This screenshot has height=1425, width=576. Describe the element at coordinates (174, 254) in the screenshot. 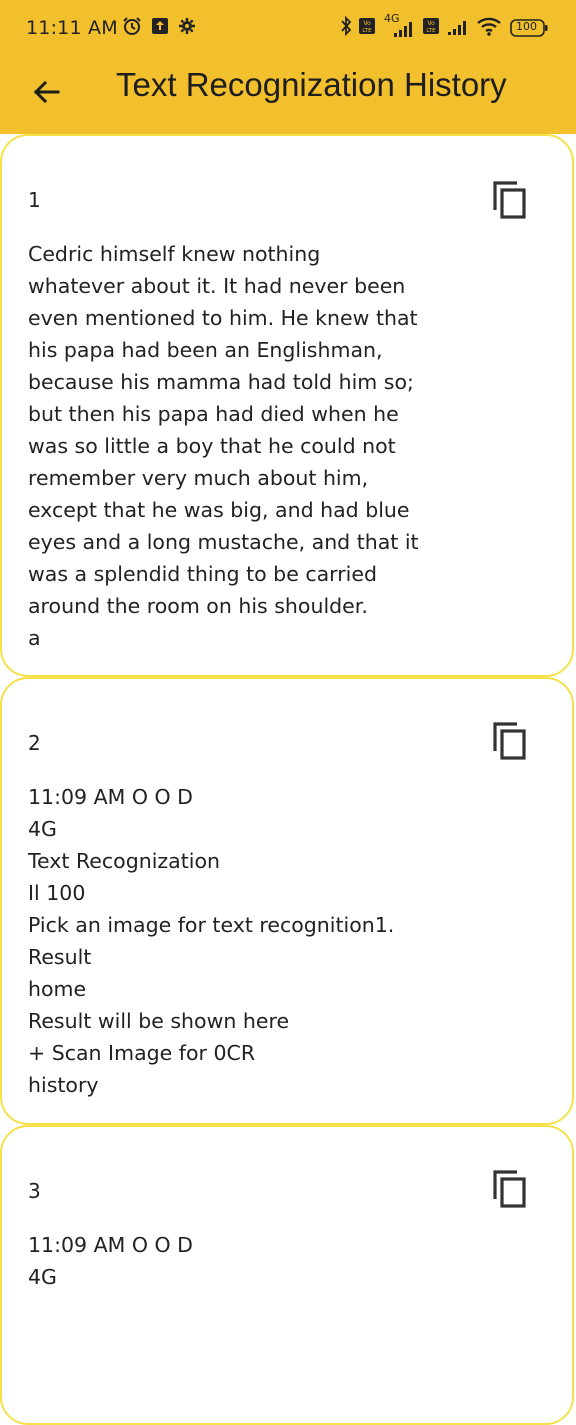

I see `text-line: Cedric himself knew nothing` at that location.